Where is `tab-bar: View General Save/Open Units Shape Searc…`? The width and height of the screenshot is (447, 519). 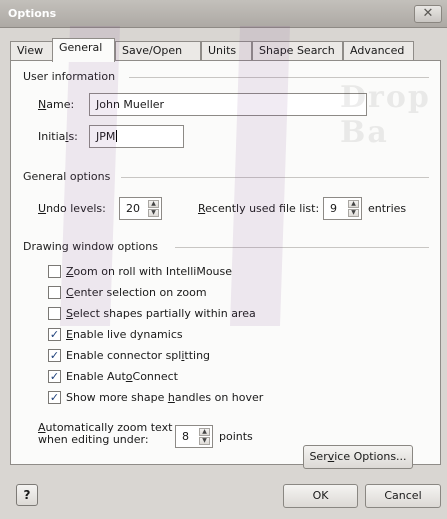
tab-bar: View General Save/Open Units Shape Searc… is located at coordinates (212, 50).